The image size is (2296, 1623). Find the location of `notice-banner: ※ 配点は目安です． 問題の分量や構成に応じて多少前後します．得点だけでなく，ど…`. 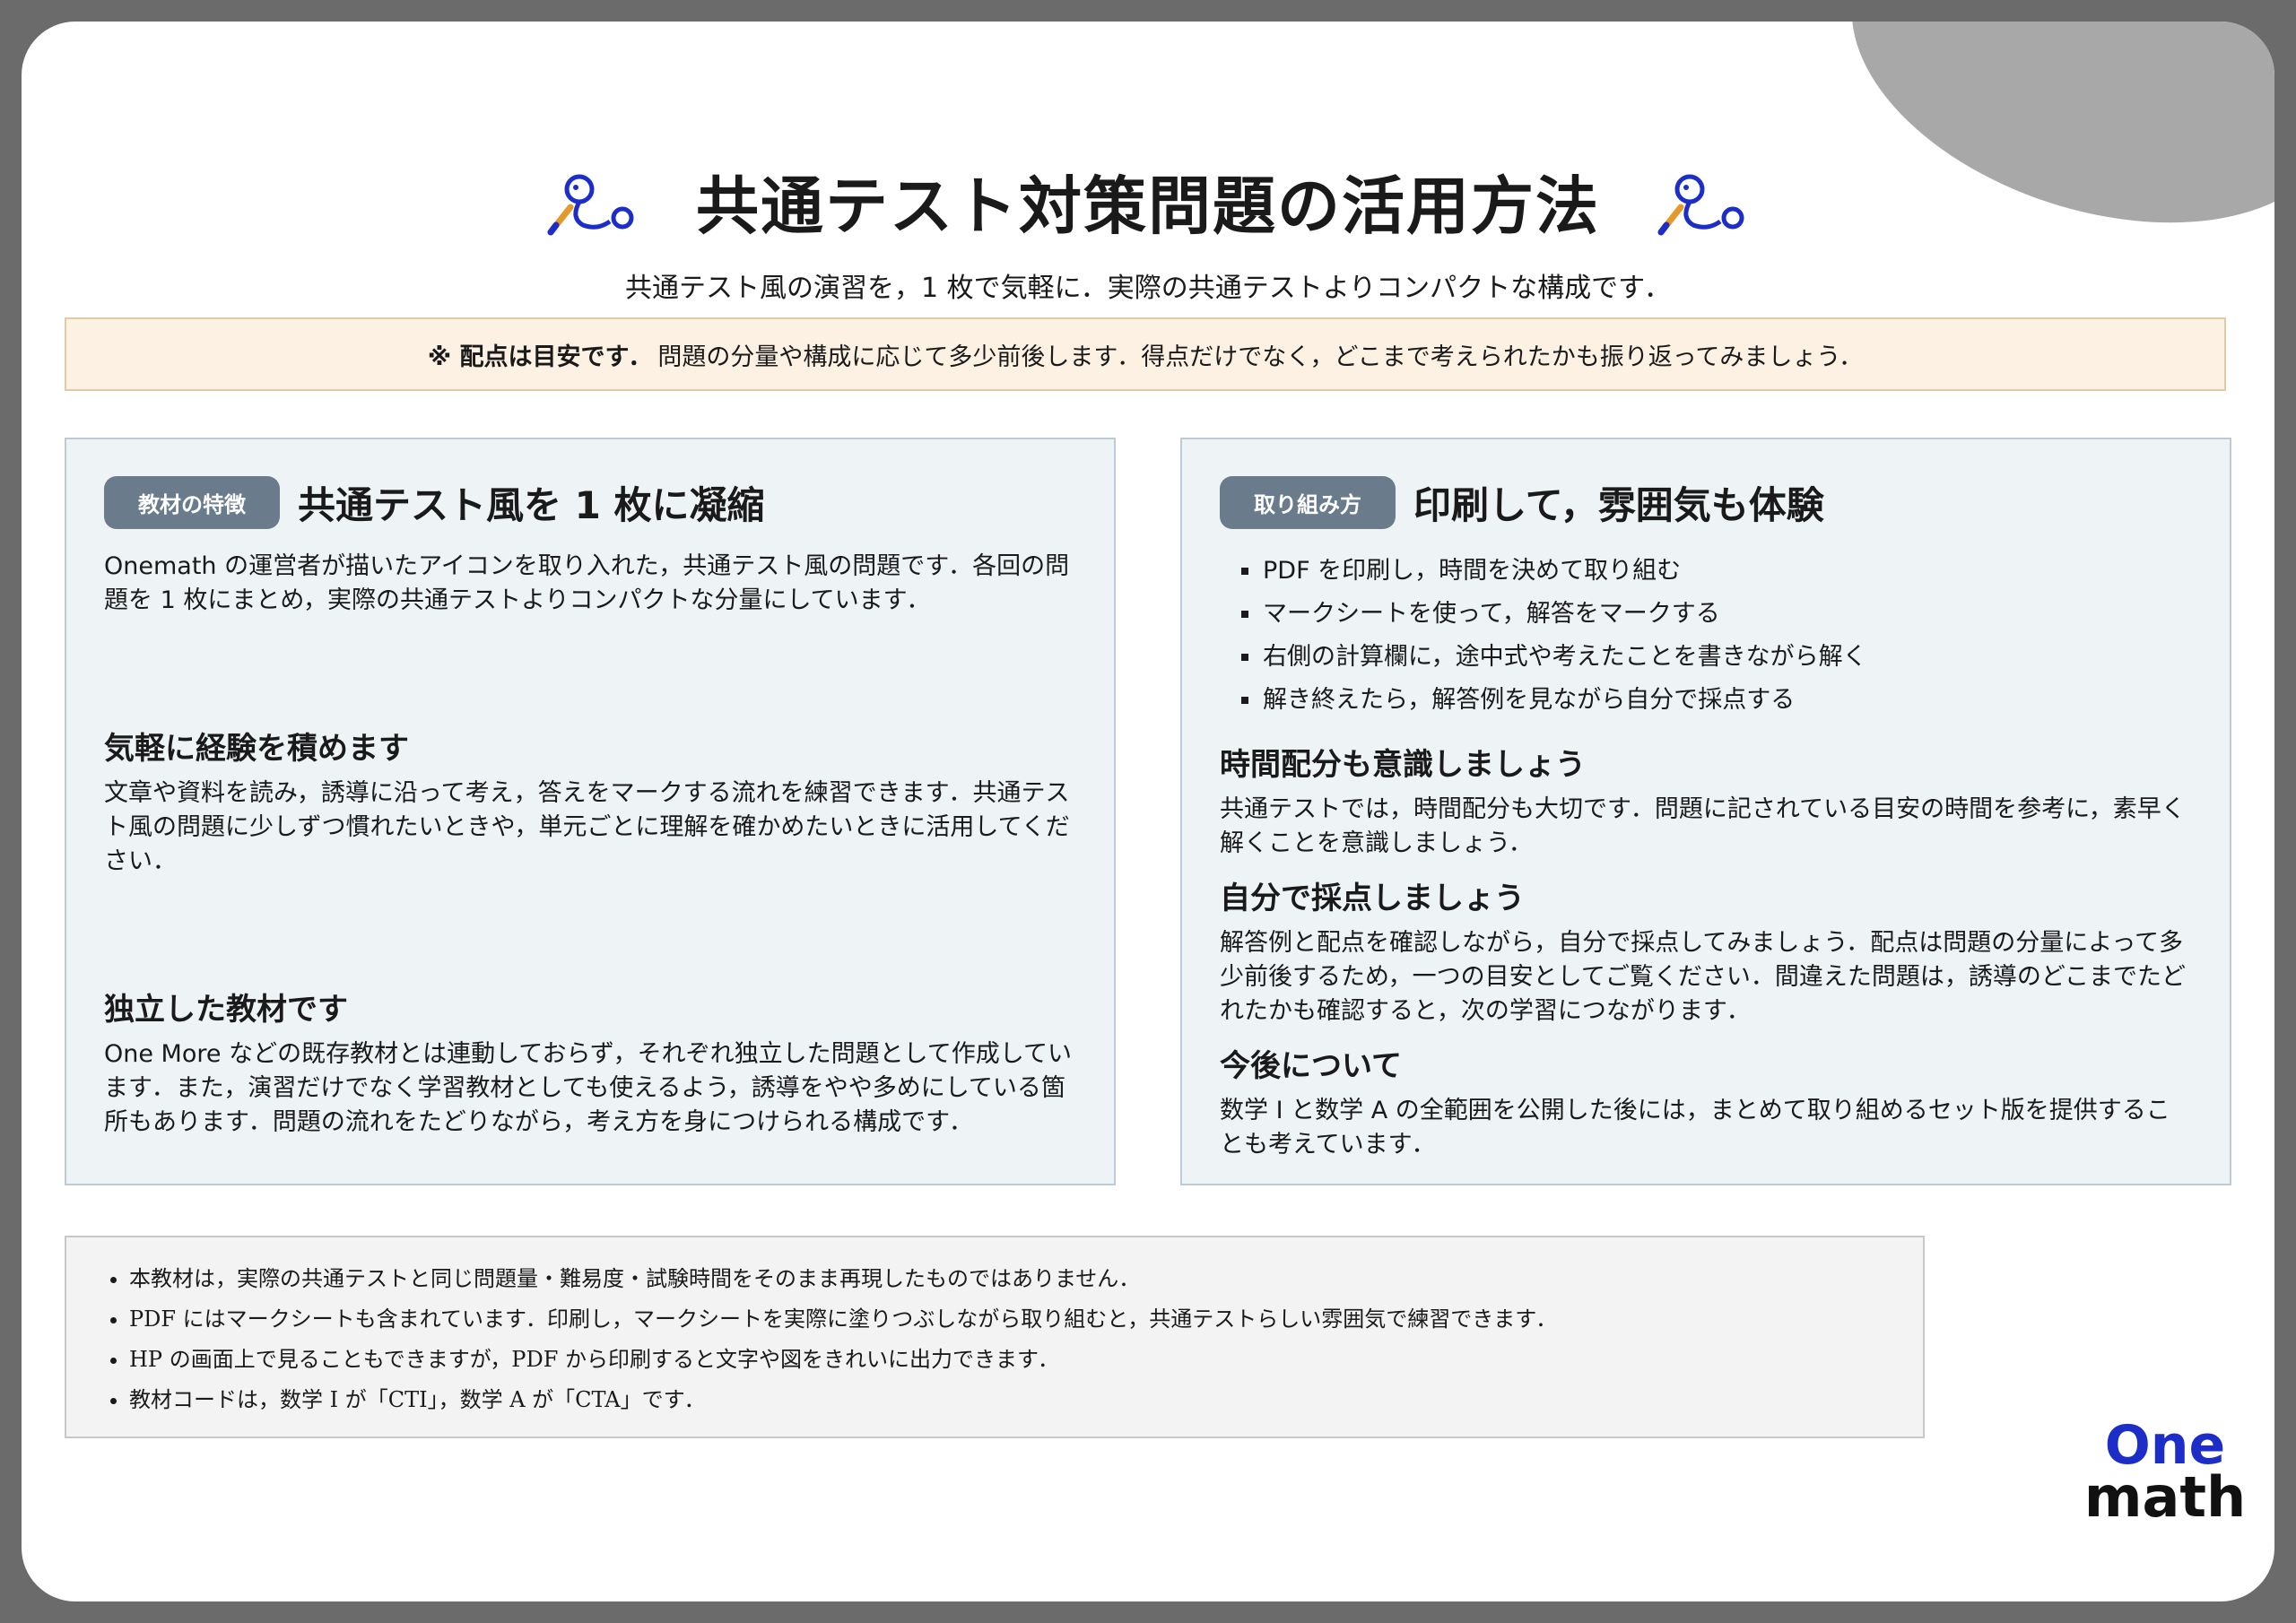

notice-banner: ※ 配点は目安です． 問題の分量や構成に応じて多少前後します．得点だけでなく，ど… is located at coordinates (1145, 354).